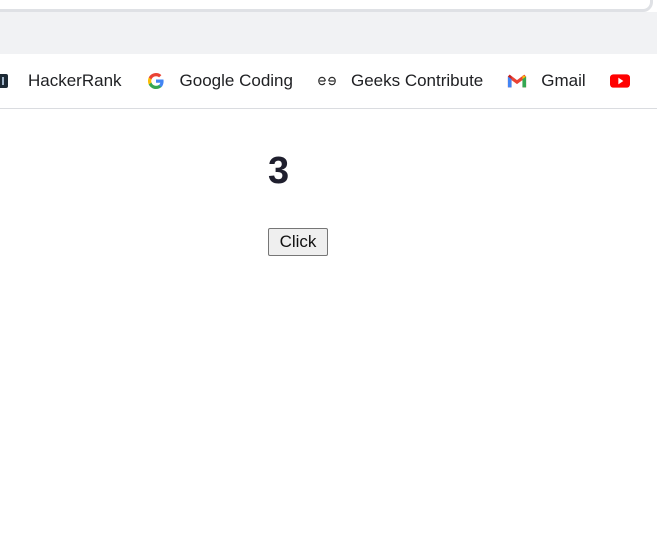  I want to click on bookmark-label: Google Coding, so click(236, 80).